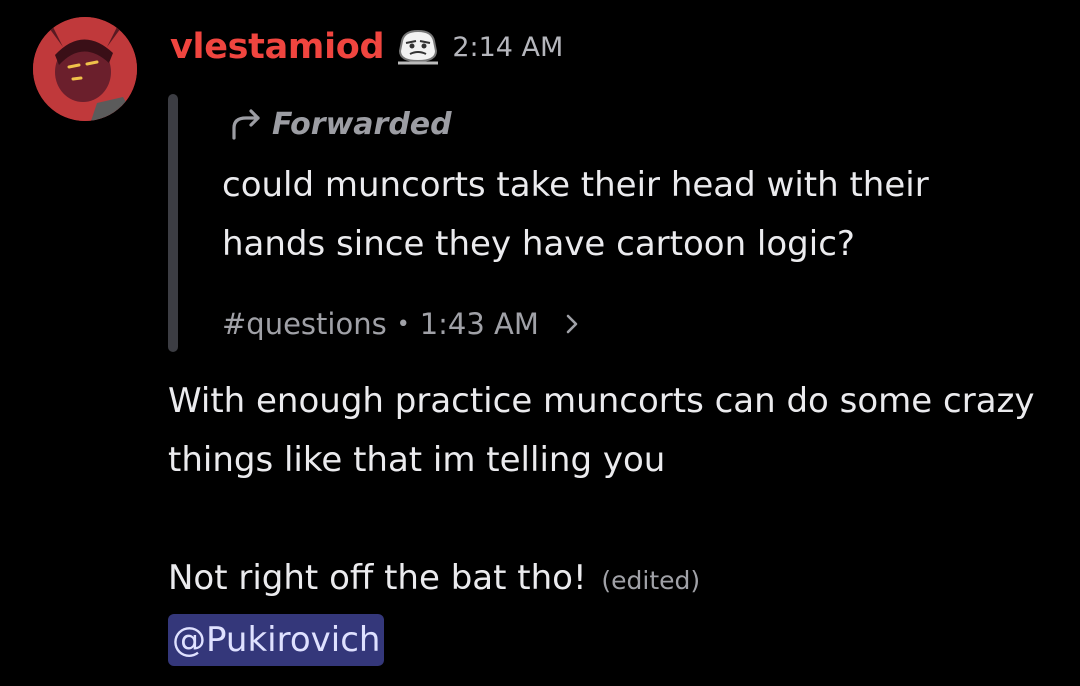 The height and width of the screenshot is (686, 1080). What do you see at coordinates (362, 124) in the screenshot?
I see `forwarded-label-text: Forwarded` at bounding box center [362, 124].